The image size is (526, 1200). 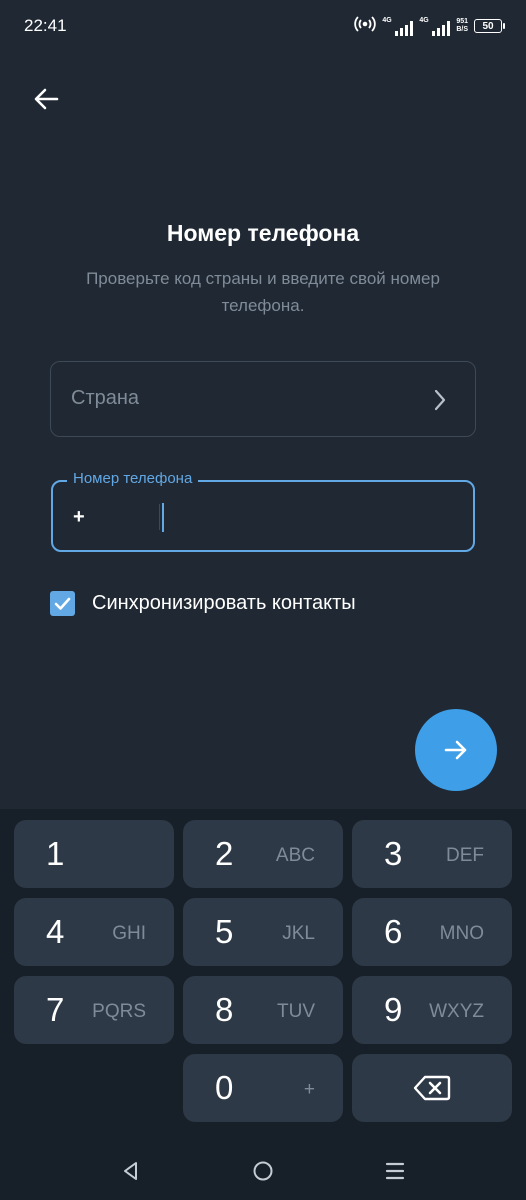 What do you see at coordinates (129, 933) in the screenshot?
I see `key-letters: GHI` at bounding box center [129, 933].